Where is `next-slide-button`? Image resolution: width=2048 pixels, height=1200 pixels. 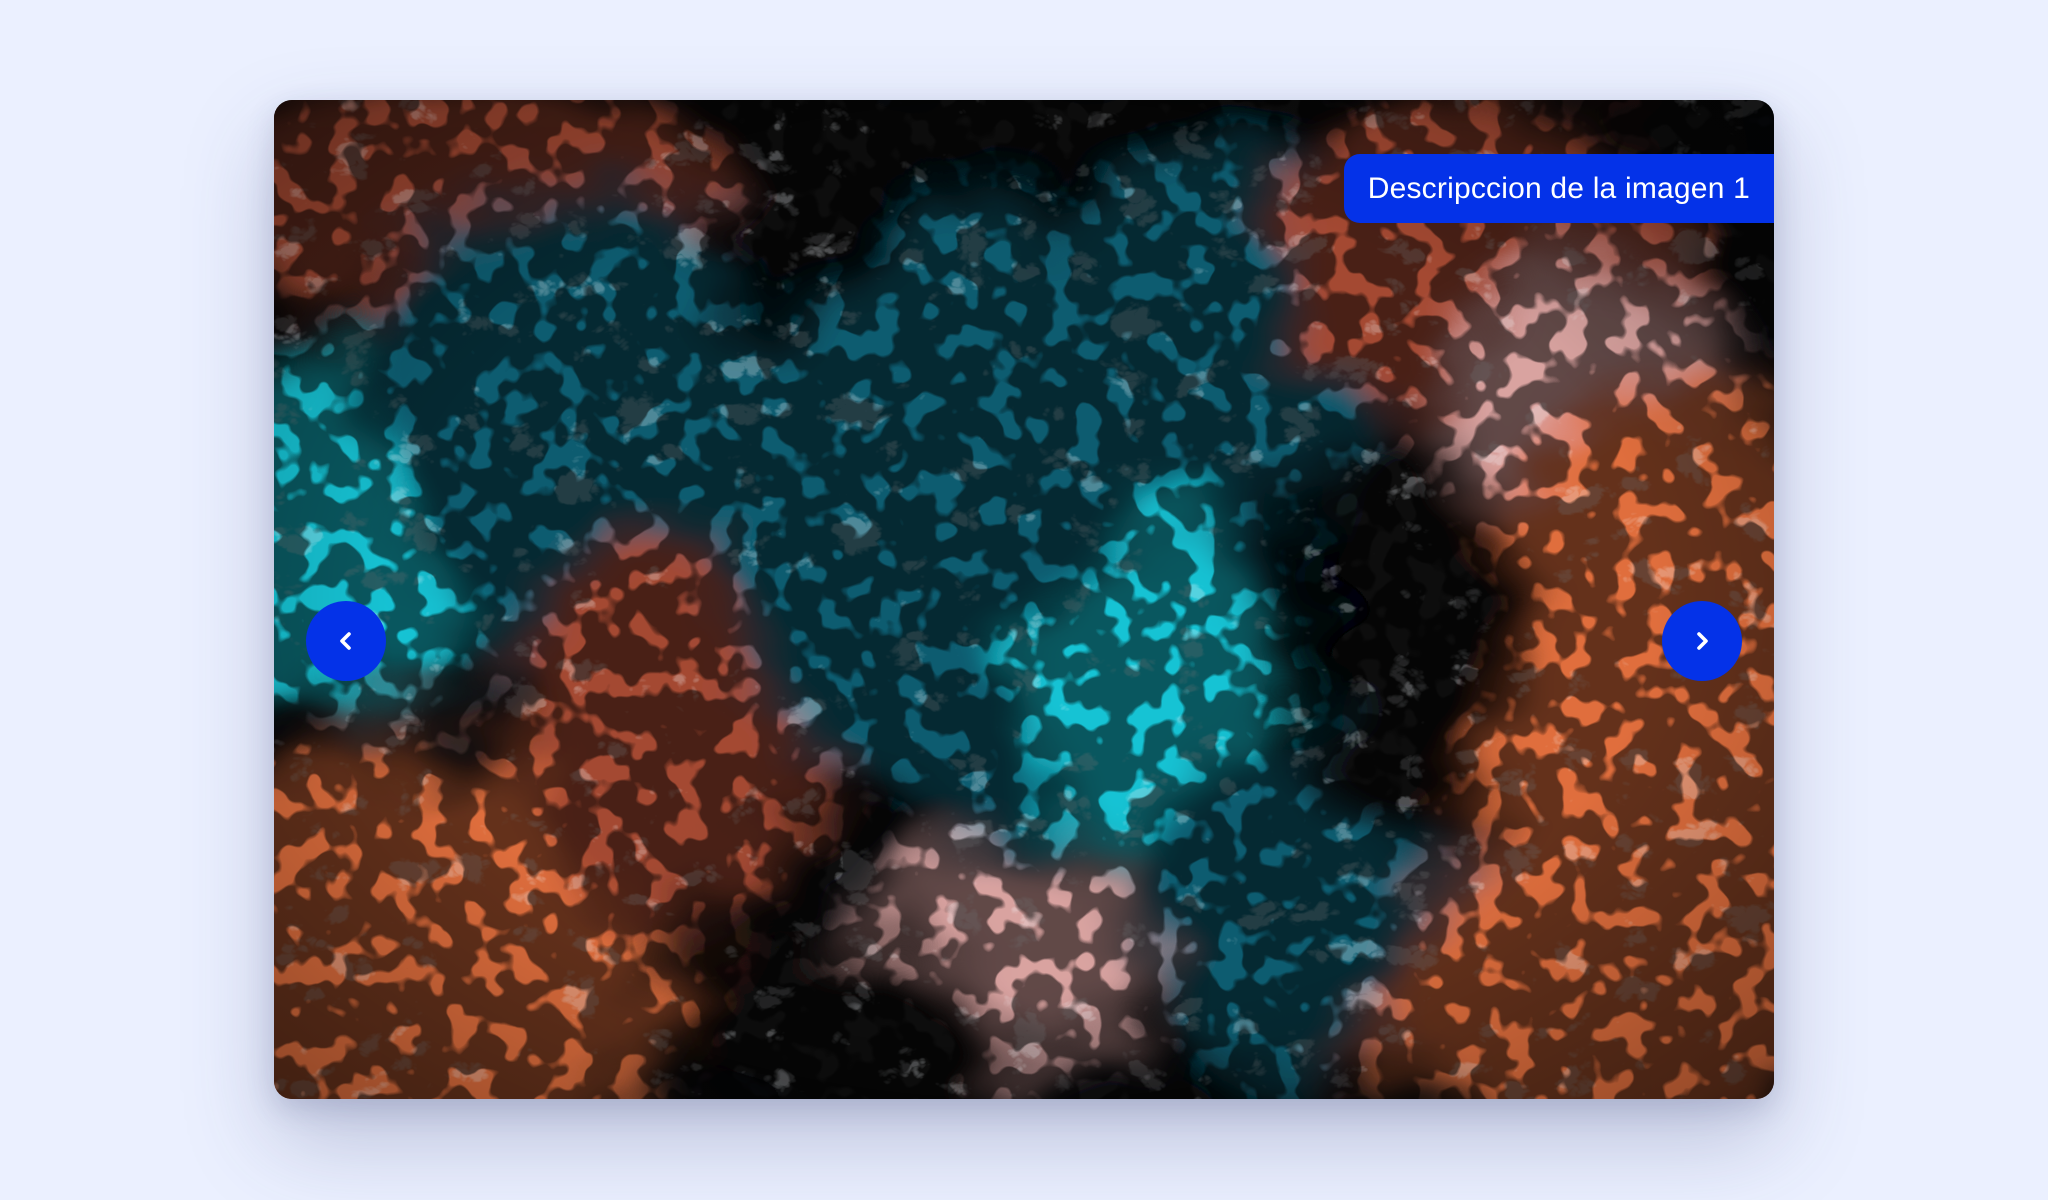
next-slide-button is located at coordinates (1702, 641).